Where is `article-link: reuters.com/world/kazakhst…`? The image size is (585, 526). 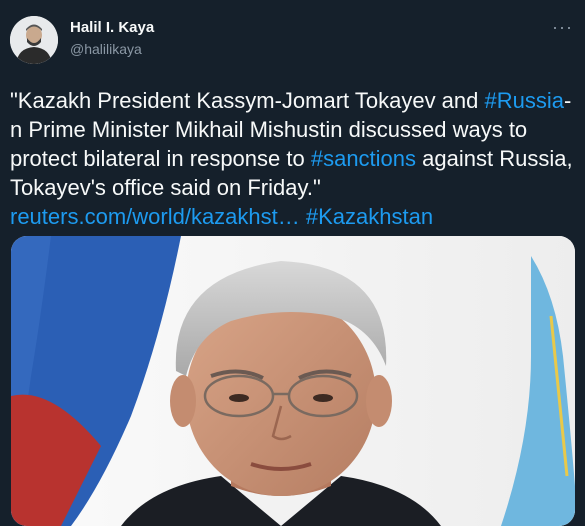
article-link: reuters.com/world/kazakhst… is located at coordinates (155, 216).